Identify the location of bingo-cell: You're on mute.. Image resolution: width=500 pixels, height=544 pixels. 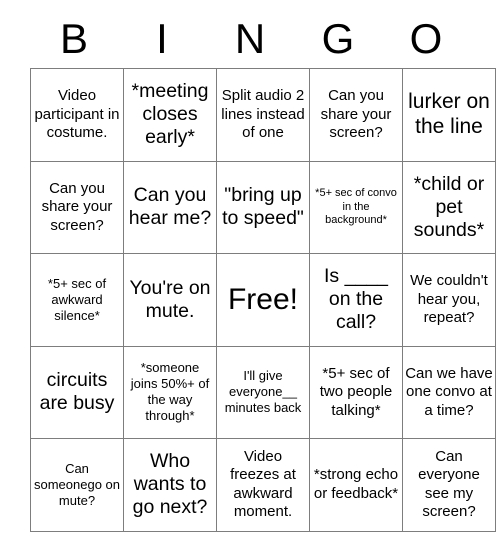
(170, 300).